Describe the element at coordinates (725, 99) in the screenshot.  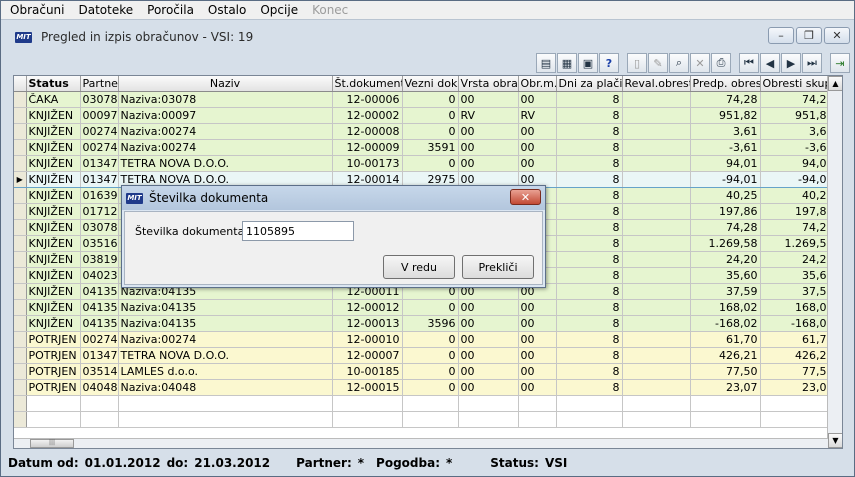
I see `cell-predp: 74,28` at that location.